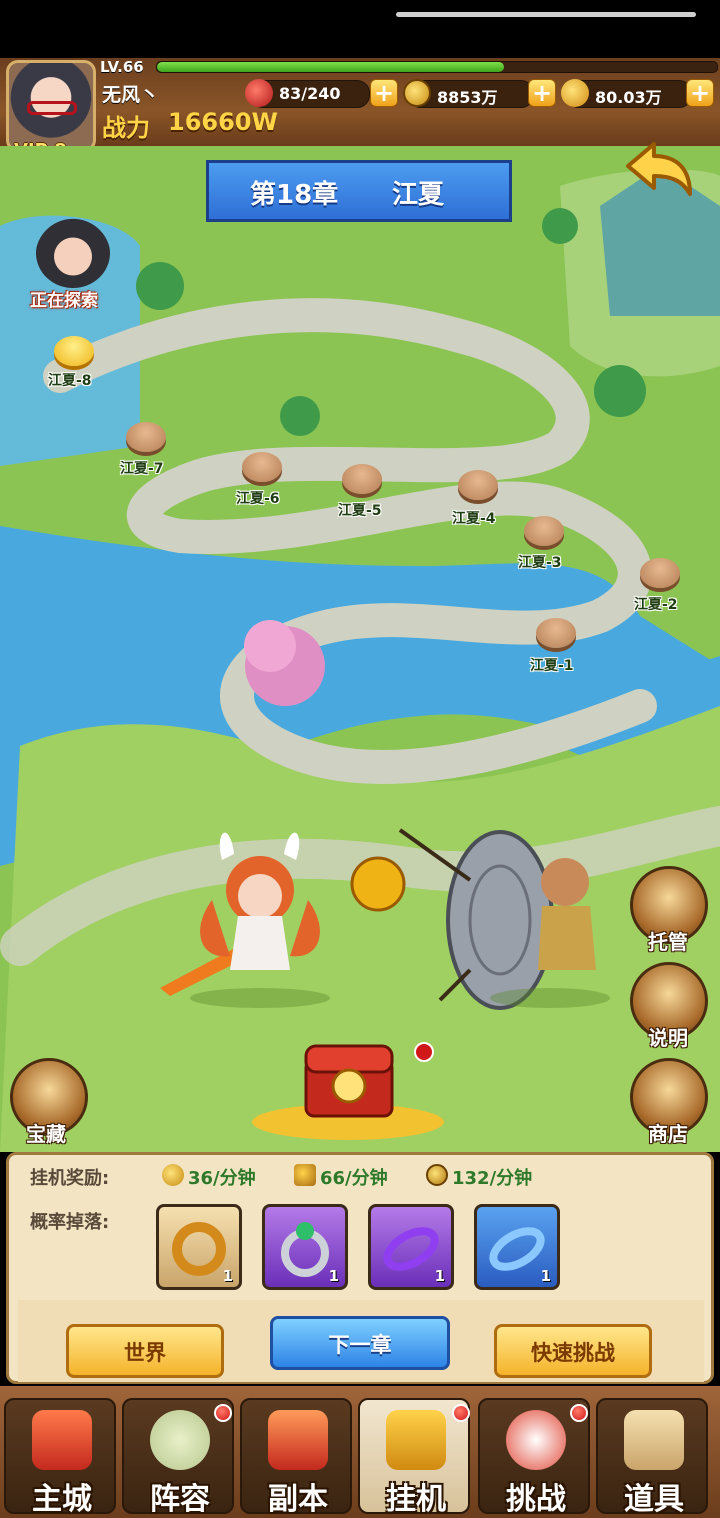  What do you see at coordinates (126, 128) in the screenshot?
I see `power-label: 战力` at bounding box center [126, 128].